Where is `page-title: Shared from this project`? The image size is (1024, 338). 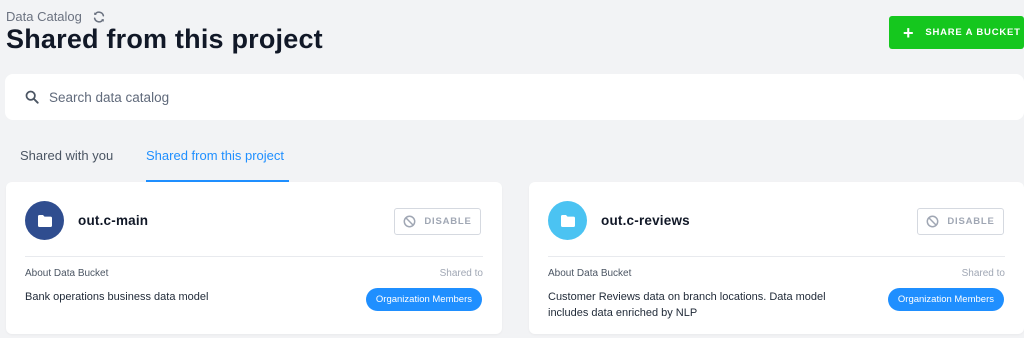
page-title: Shared from this project is located at coordinates (164, 39).